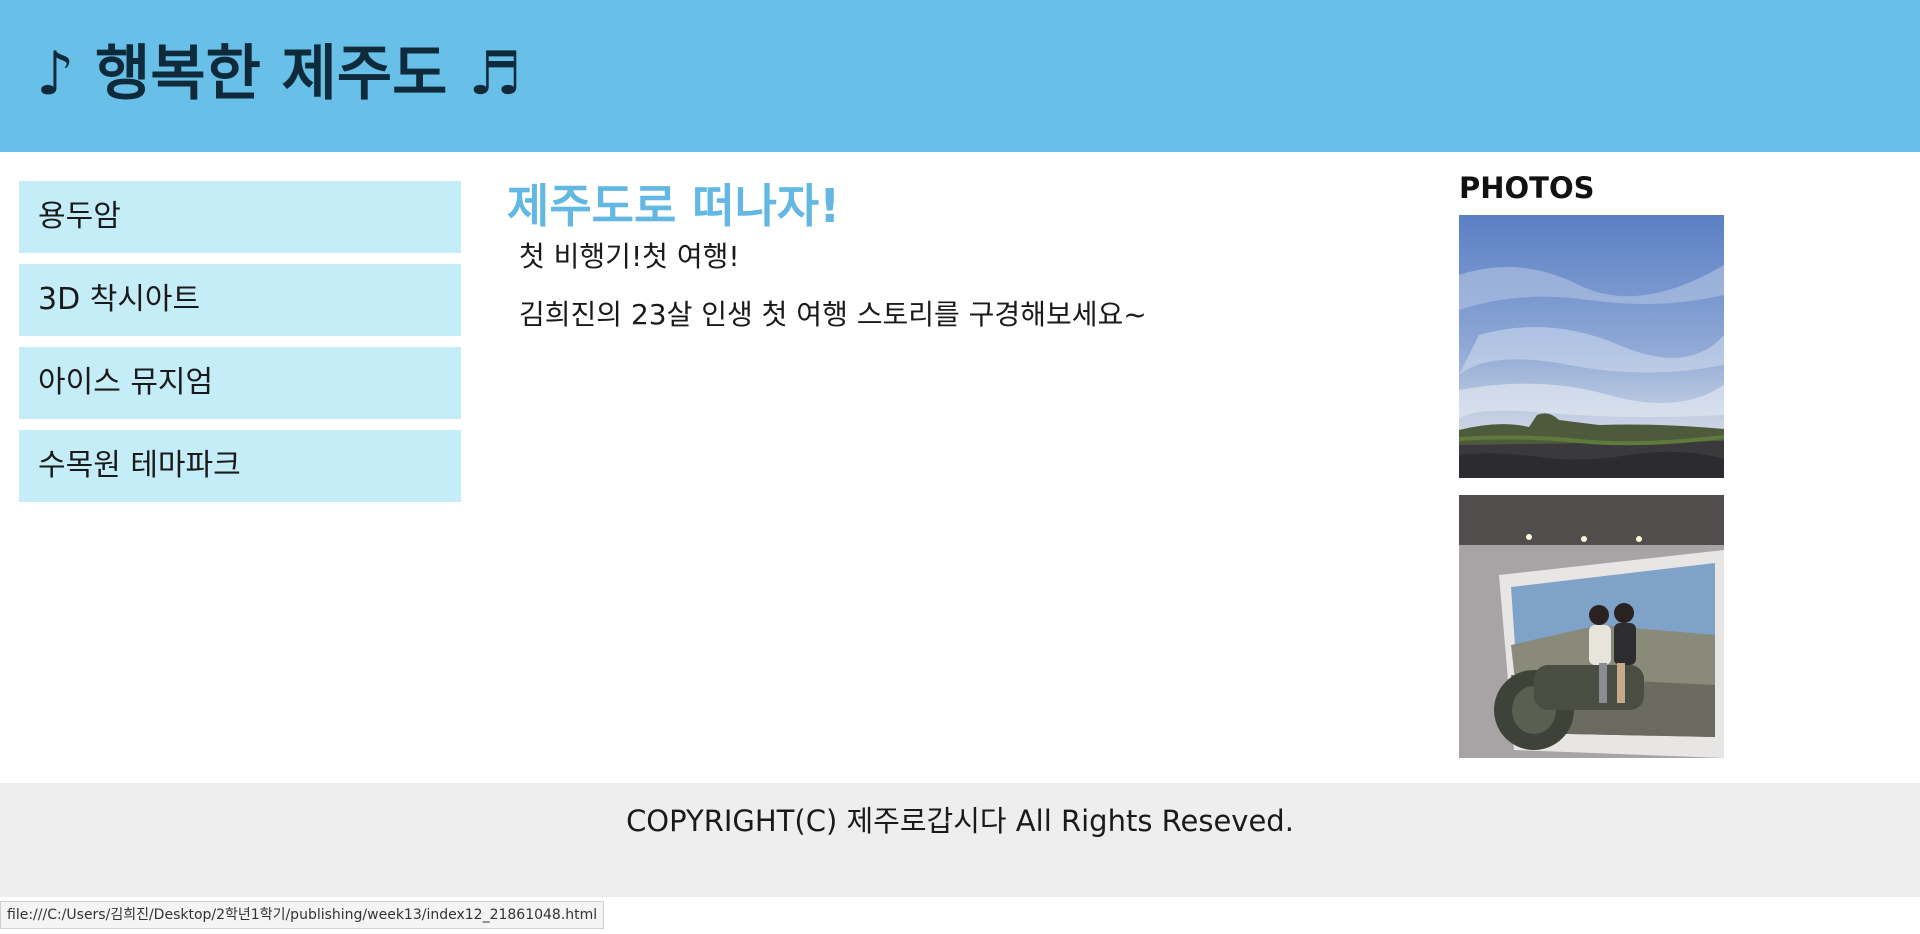 The image size is (1920, 934). What do you see at coordinates (674, 206) in the screenshot?
I see `main-title: 제주도로 떠나자!` at bounding box center [674, 206].